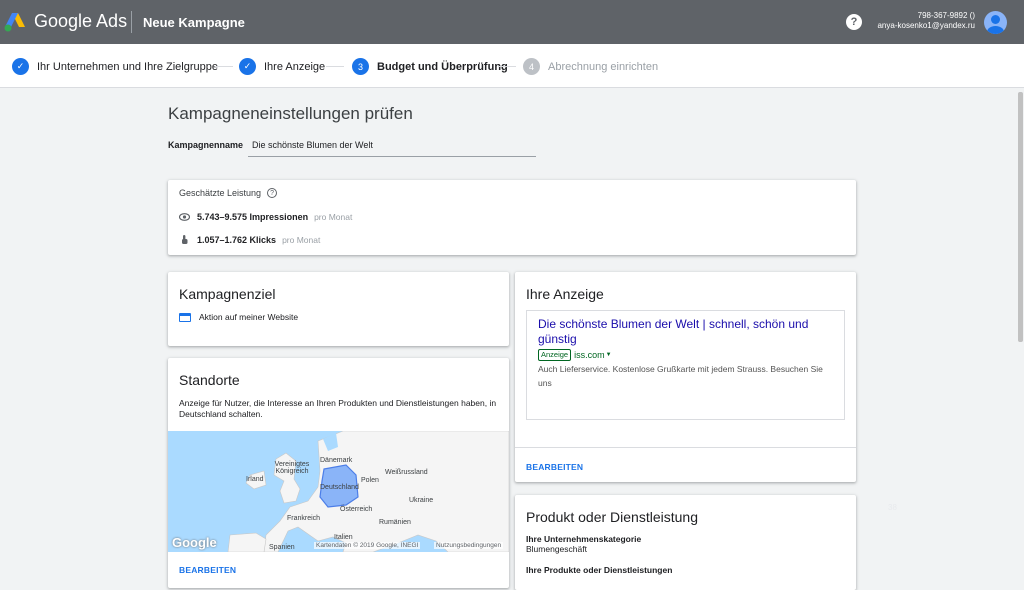 This screenshot has width=1024, height=590. What do you see at coordinates (185, 239) in the screenshot?
I see `touch-icon` at bounding box center [185, 239].